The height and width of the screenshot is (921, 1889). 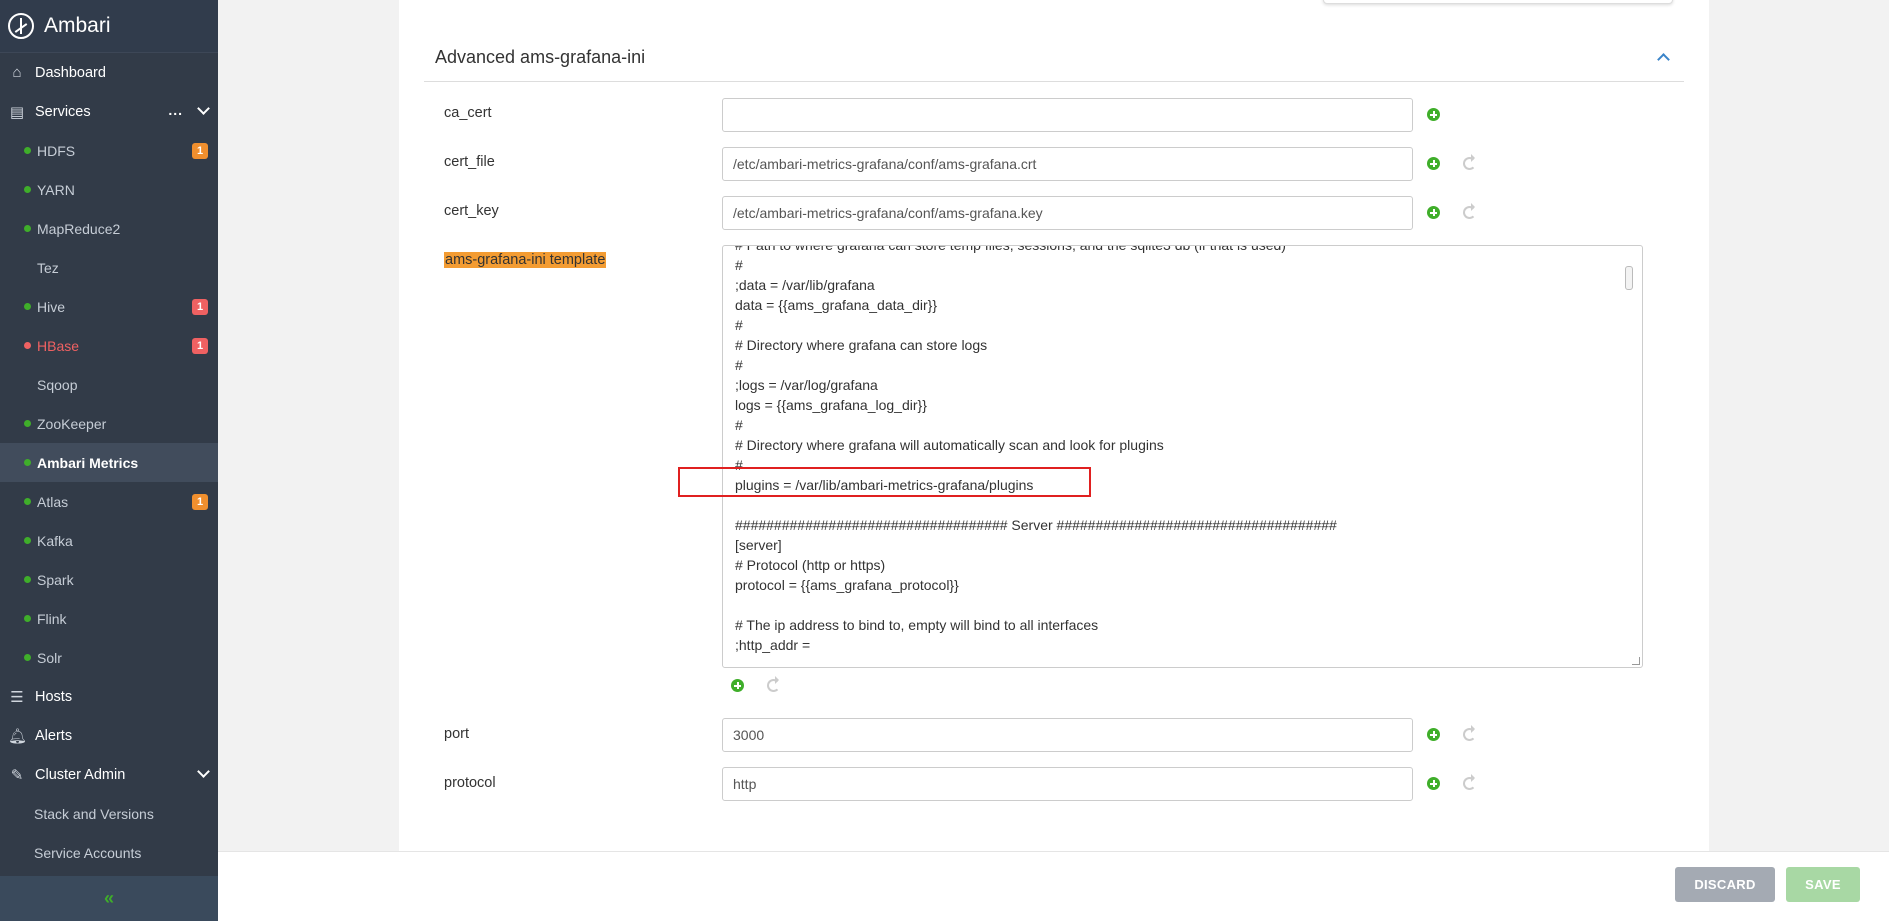 What do you see at coordinates (456, 734) in the screenshot?
I see `port-label: port` at bounding box center [456, 734].